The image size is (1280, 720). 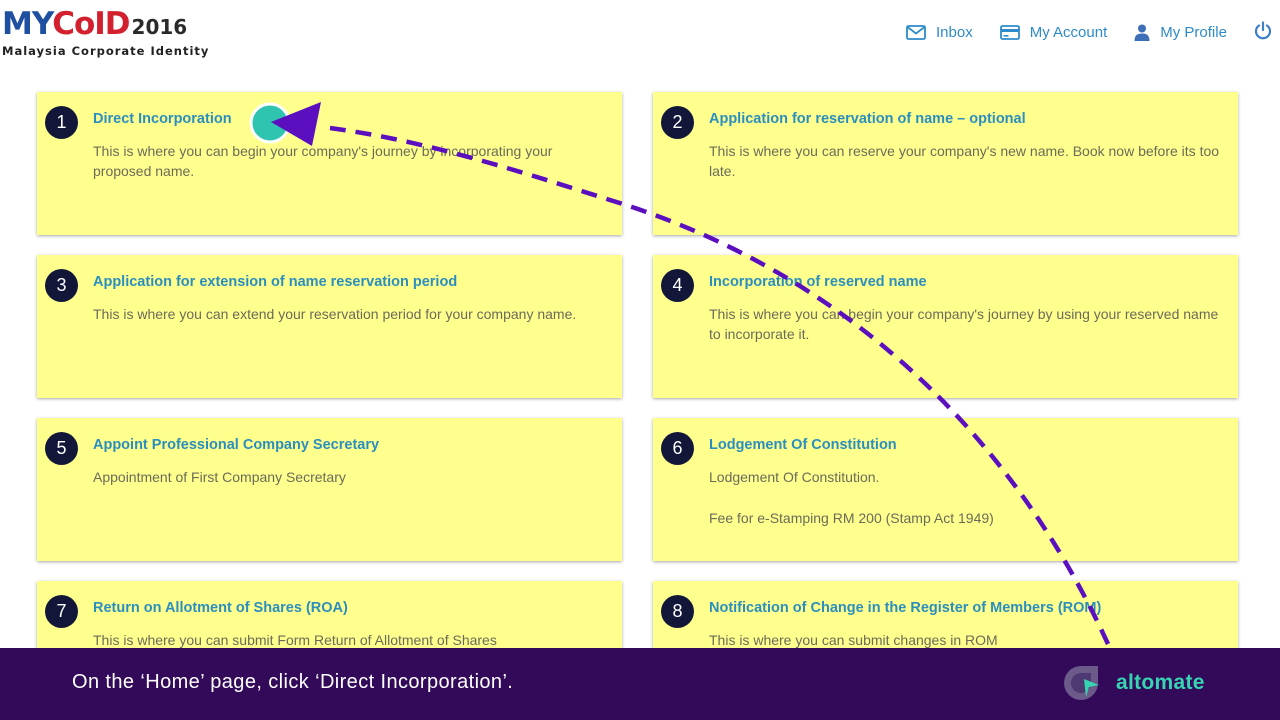 What do you see at coordinates (1263, 30) in the screenshot?
I see `power-icon` at bounding box center [1263, 30].